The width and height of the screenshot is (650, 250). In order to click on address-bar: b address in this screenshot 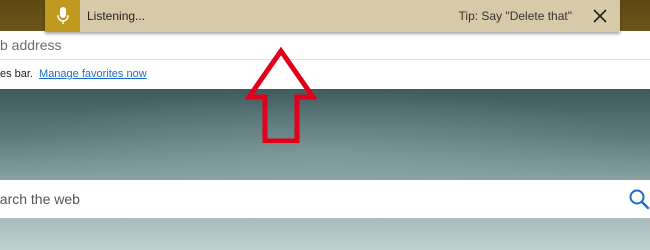, I will do `click(325, 45)`.